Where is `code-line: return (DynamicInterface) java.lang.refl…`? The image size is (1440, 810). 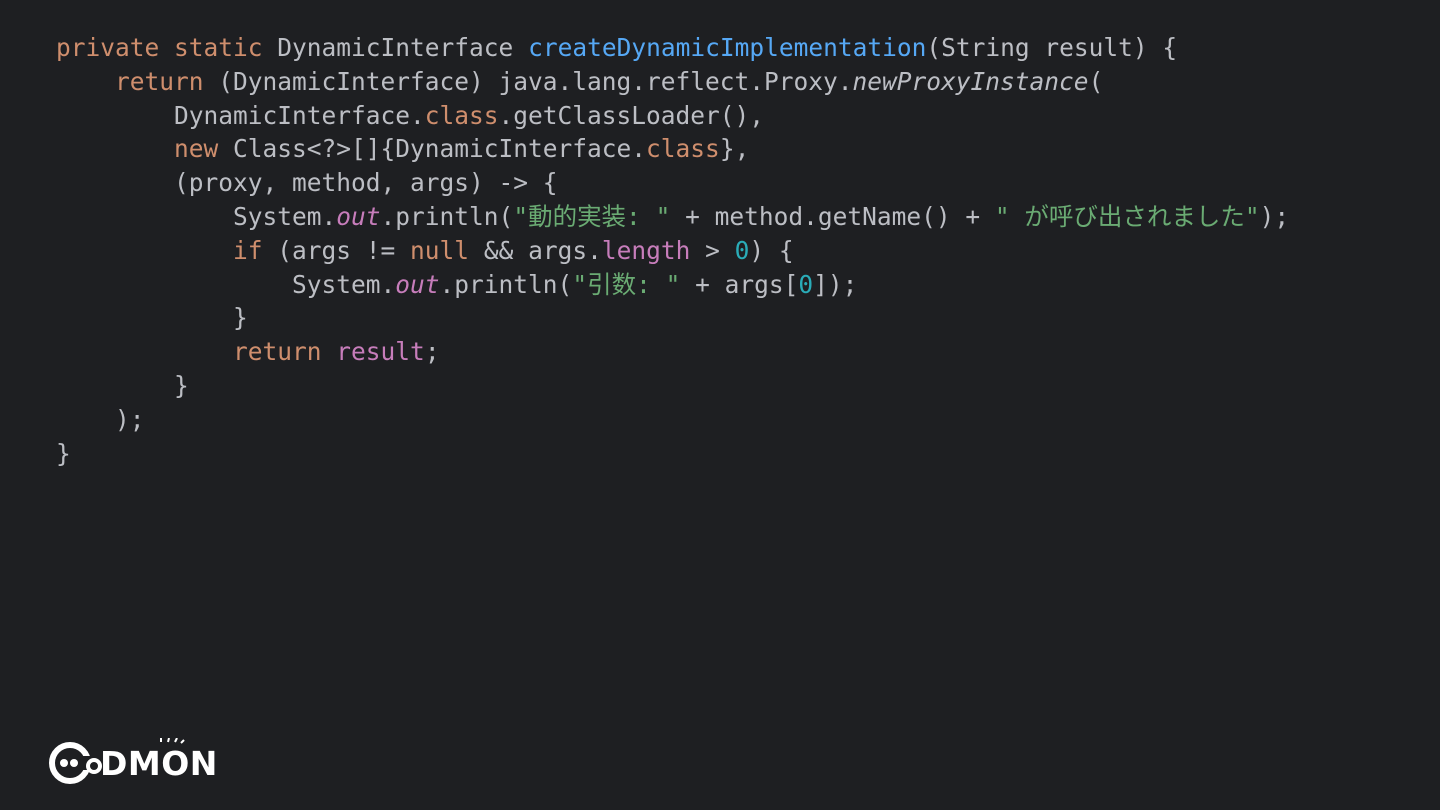 code-line: return (DynamicInterface) java.lang.refl… is located at coordinates (741, 82).